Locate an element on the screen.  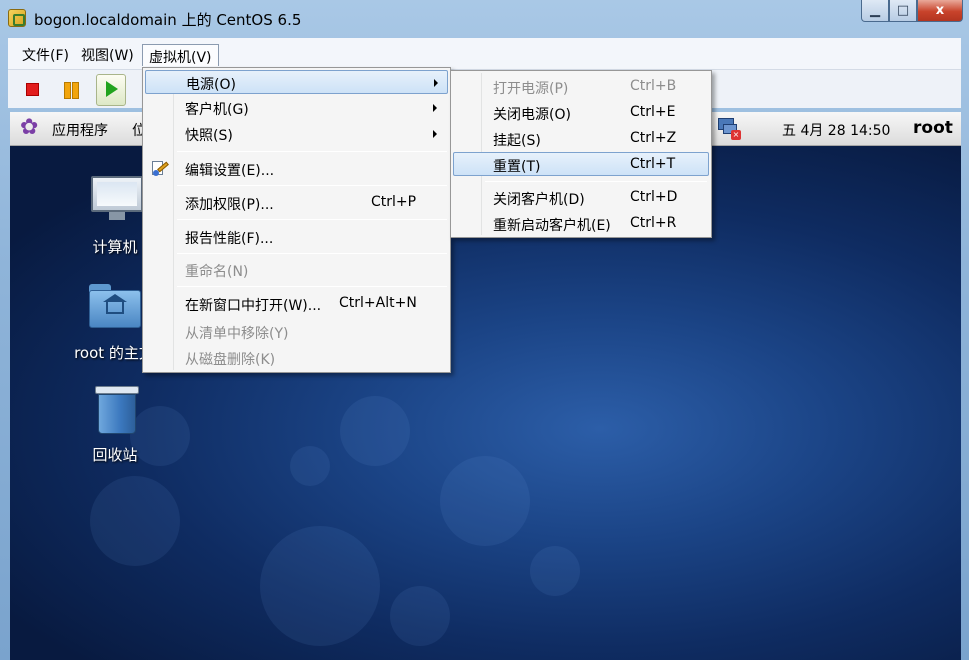
menu-item-shortcut: Ctrl+Z is located at coordinates (653, 138).